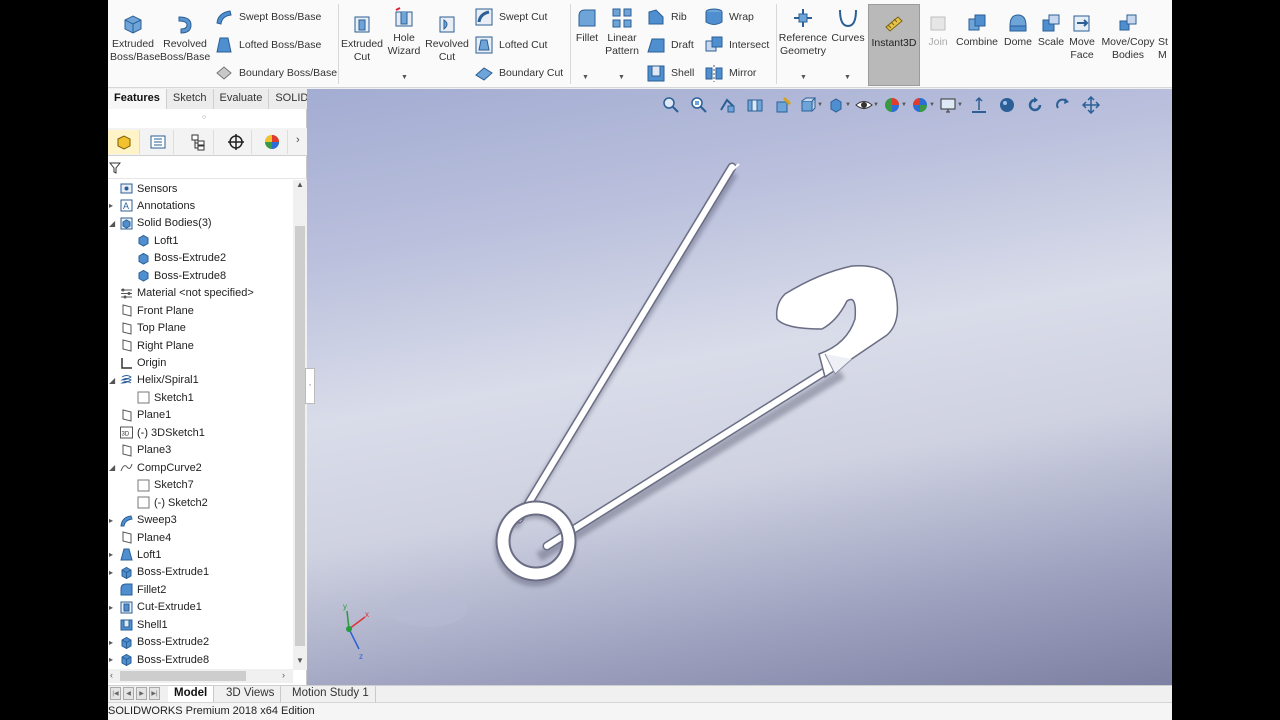 This screenshot has height=720, width=1280. Describe the element at coordinates (275, 73) in the screenshot. I see `boundary-boss-button: Boundary Boss/Base` at that location.